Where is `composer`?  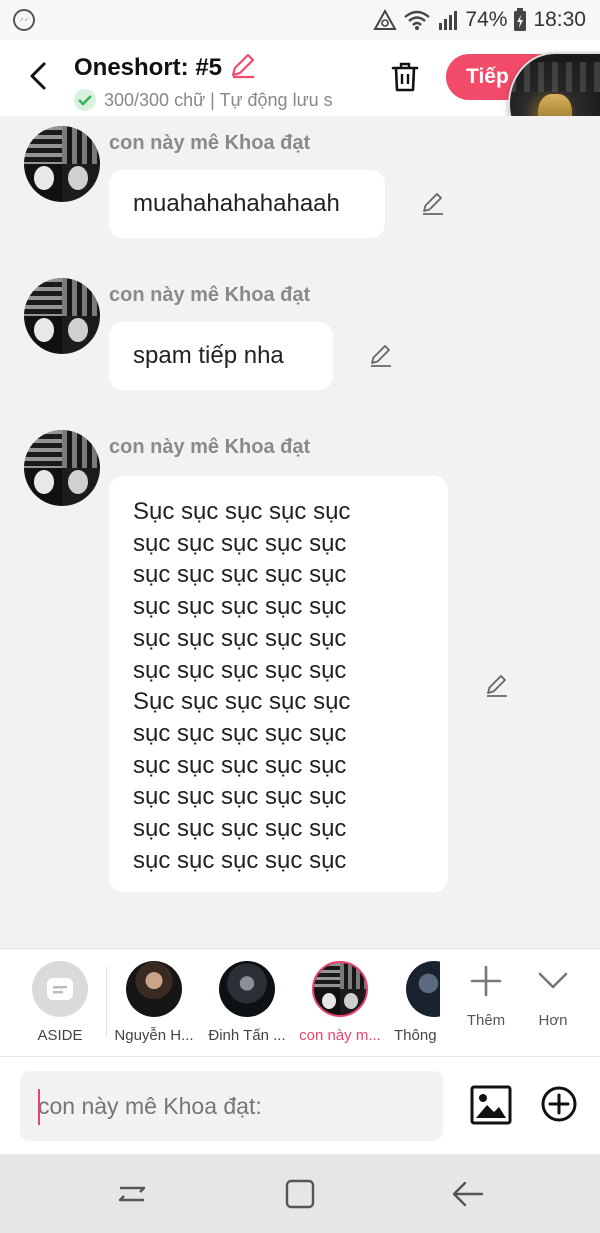 composer is located at coordinates (300, 1105).